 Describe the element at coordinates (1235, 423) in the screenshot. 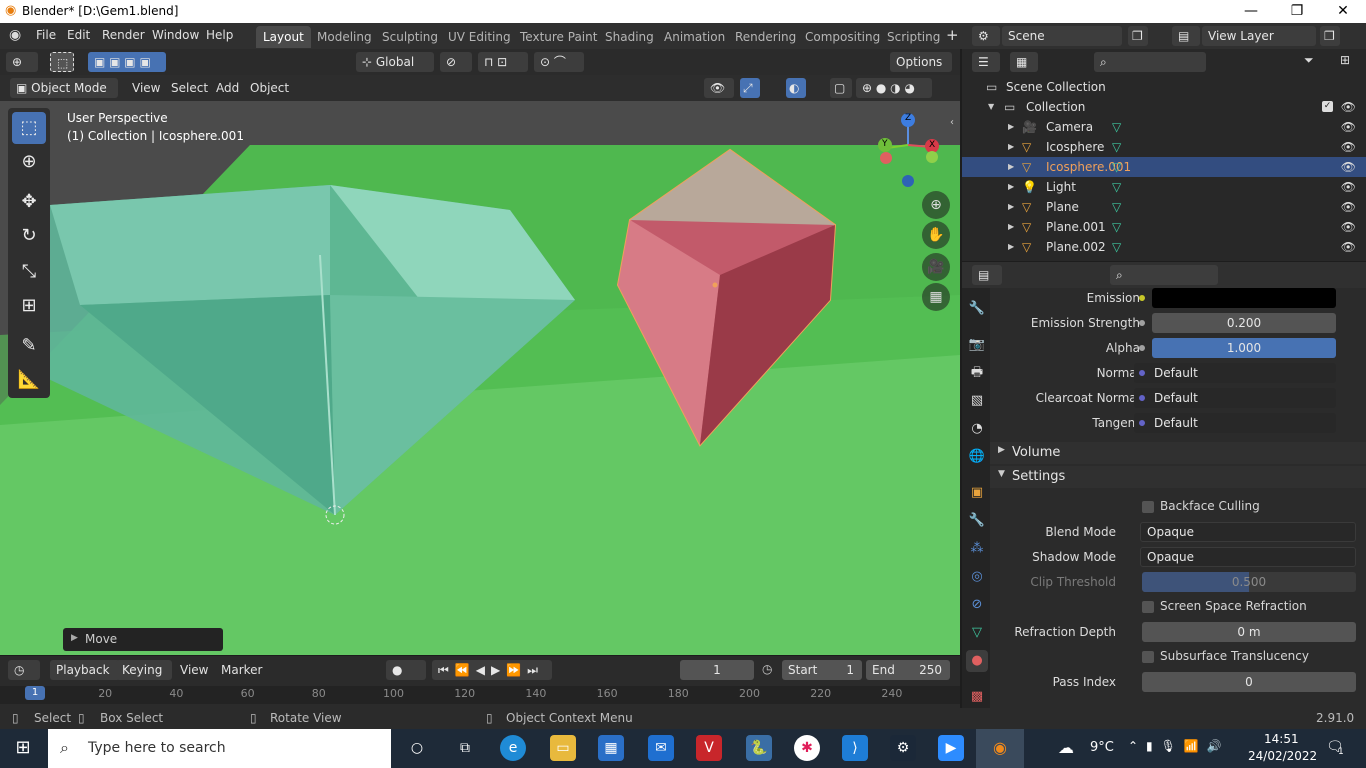

I see `tangent-field: Default` at that location.